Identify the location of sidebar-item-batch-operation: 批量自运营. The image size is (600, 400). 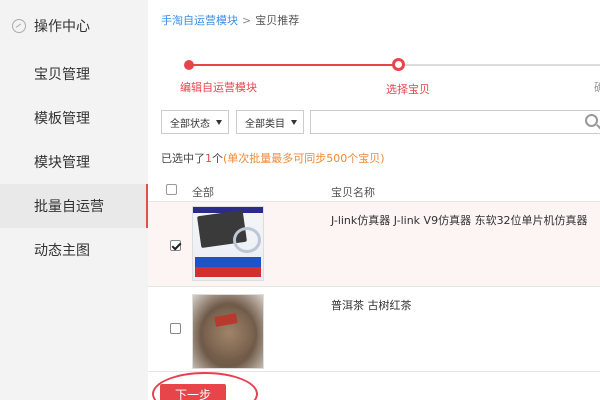
(74, 206).